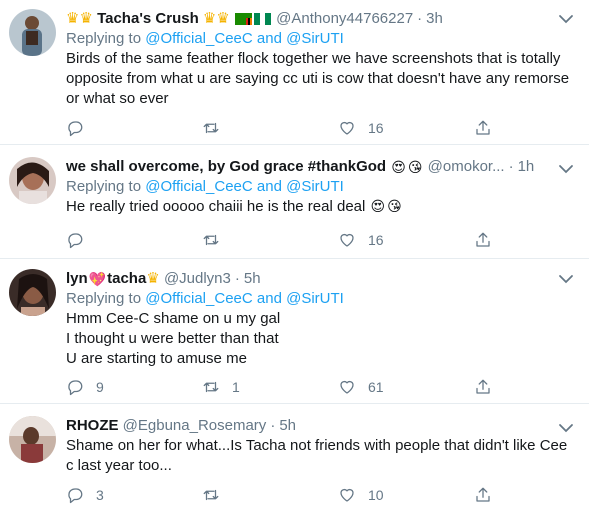 The image size is (589, 521). What do you see at coordinates (156, 358) in the screenshot?
I see `tweet-text-line: U are starting to amuse me` at bounding box center [156, 358].